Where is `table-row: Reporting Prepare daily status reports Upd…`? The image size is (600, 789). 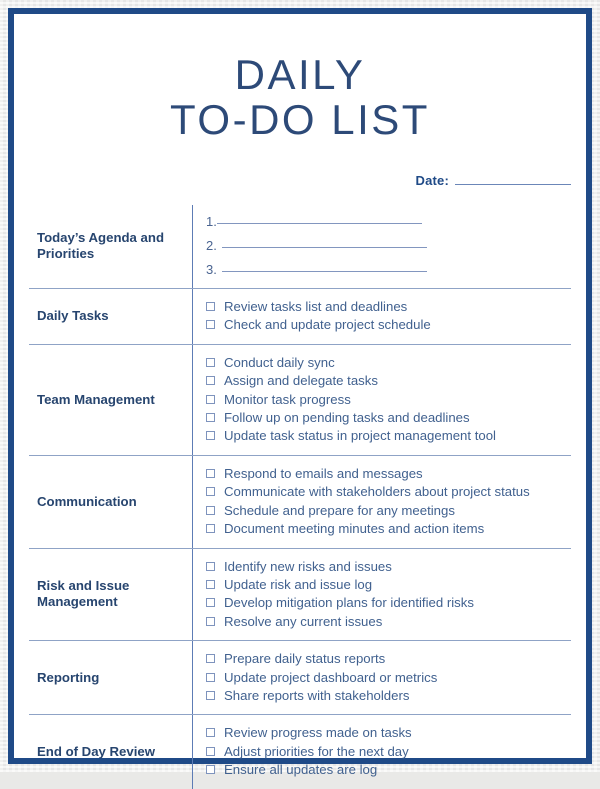 table-row: Reporting Prepare daily status reports Upd… is located at coordinates (300, 678).